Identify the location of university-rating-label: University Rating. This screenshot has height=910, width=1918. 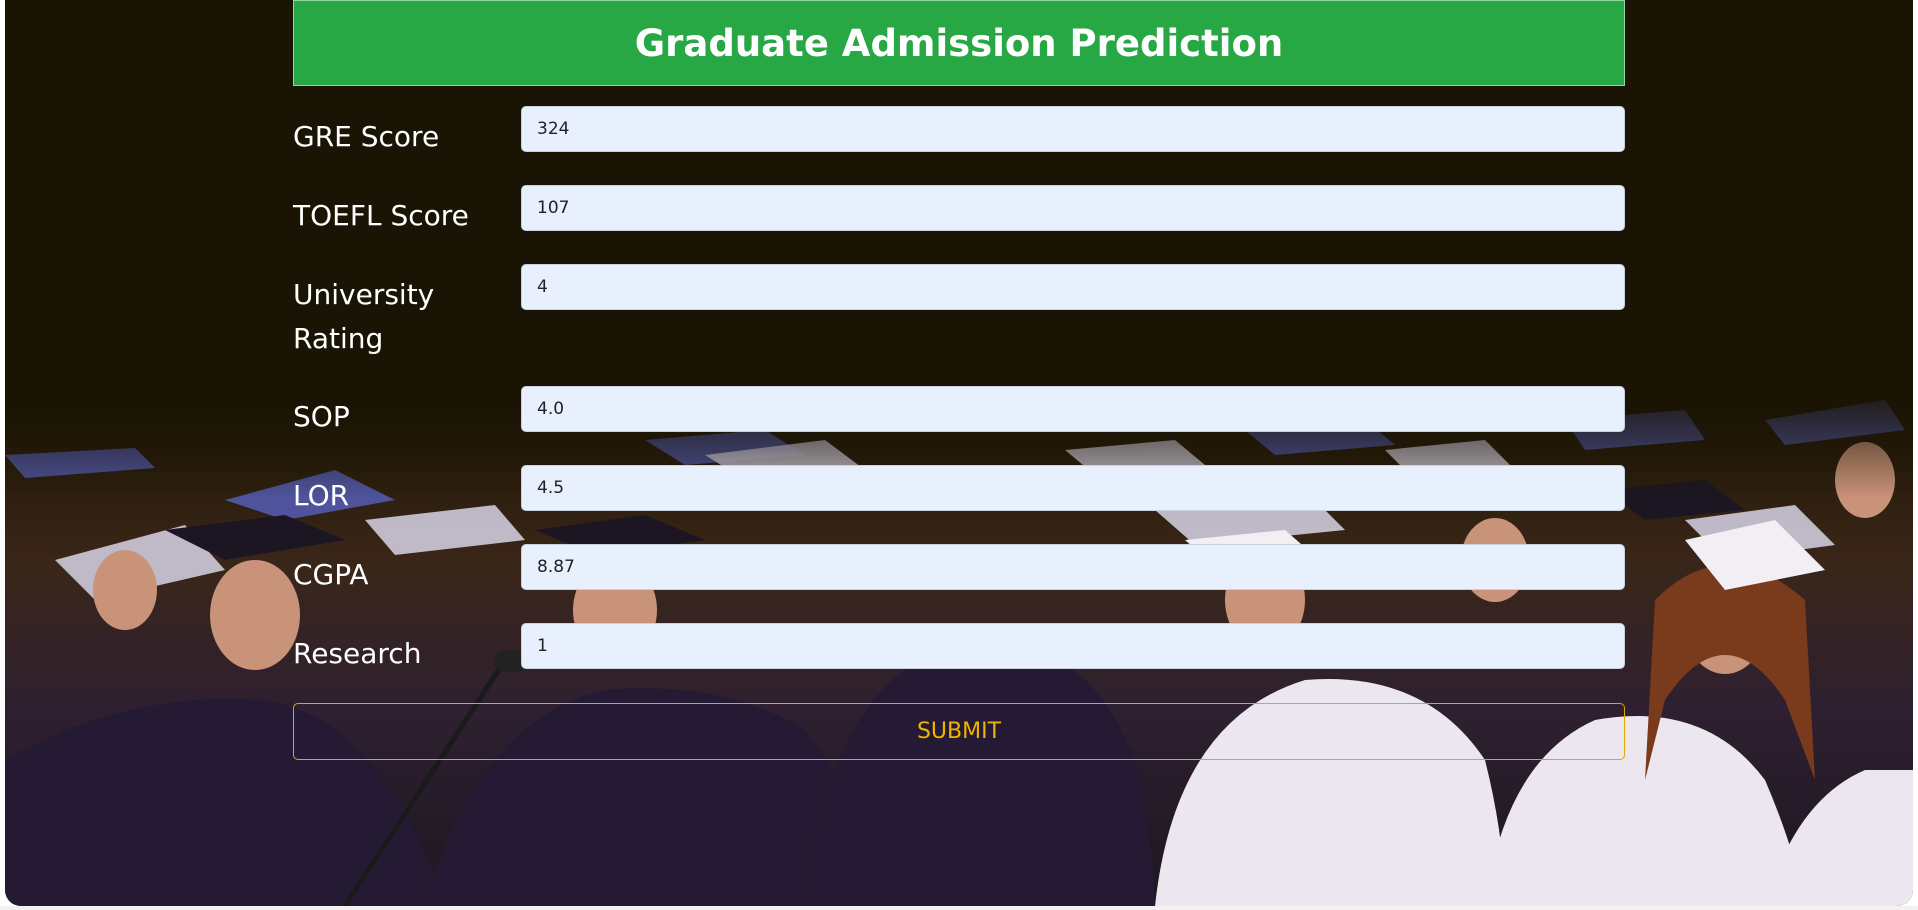
(364, 316).